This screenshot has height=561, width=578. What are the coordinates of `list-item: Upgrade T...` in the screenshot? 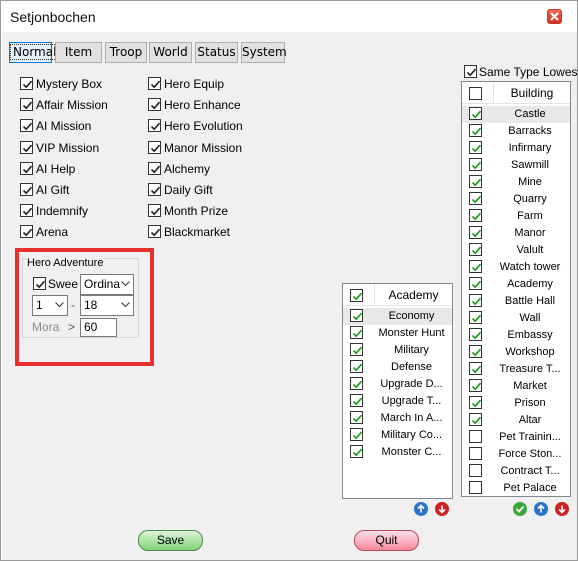 It's located at (397, 401).